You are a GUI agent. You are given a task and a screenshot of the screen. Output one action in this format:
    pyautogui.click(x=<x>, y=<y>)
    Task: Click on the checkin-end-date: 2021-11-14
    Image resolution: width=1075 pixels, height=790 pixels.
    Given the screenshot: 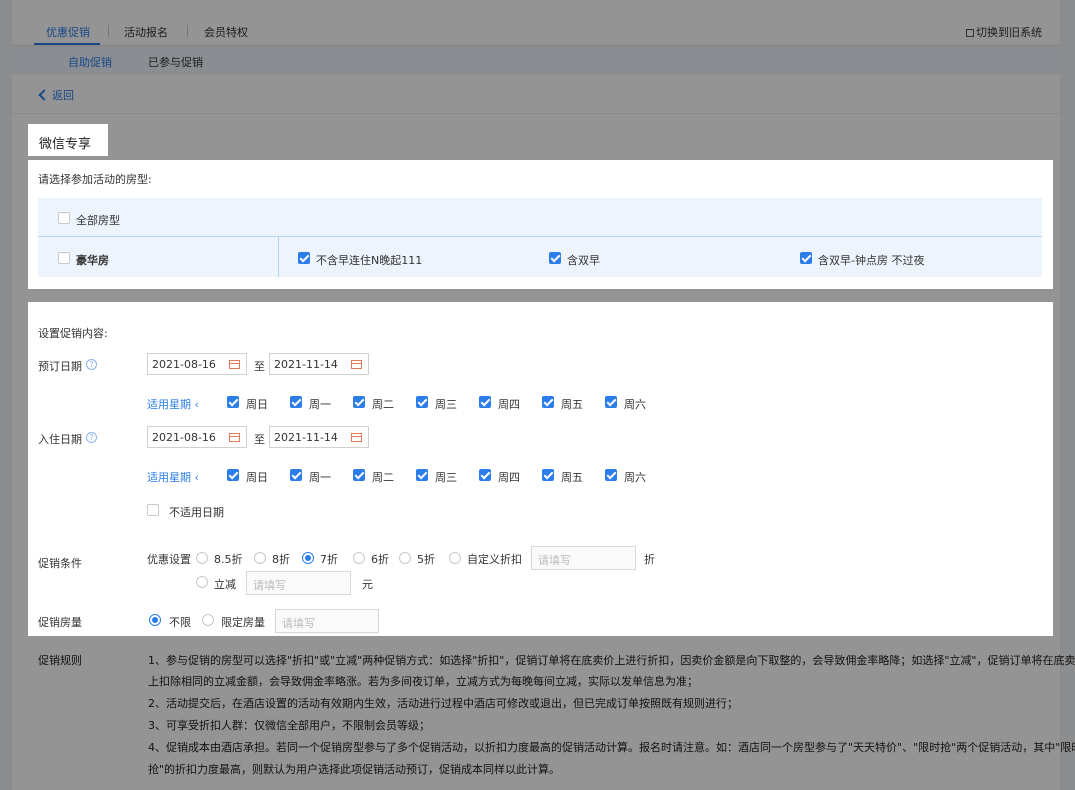 What is the action you would take?
    pyautogui.click(x=319, y=437)
    